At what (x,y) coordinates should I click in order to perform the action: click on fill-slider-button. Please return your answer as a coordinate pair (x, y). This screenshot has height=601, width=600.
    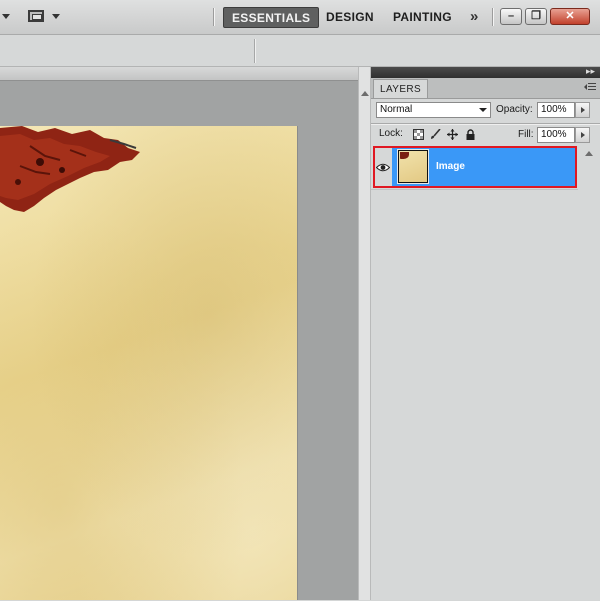
    Looking at the image, I should click on (582, 135).